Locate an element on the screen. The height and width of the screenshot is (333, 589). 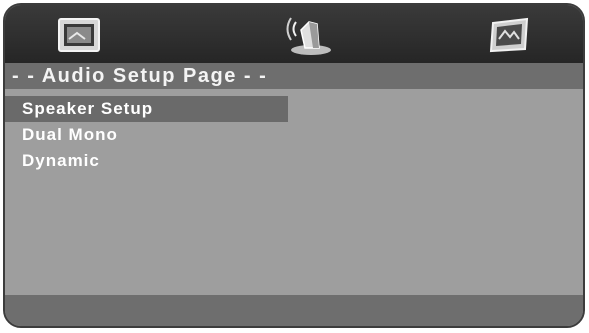
preferences-icon is located at coordinates (509, 35).